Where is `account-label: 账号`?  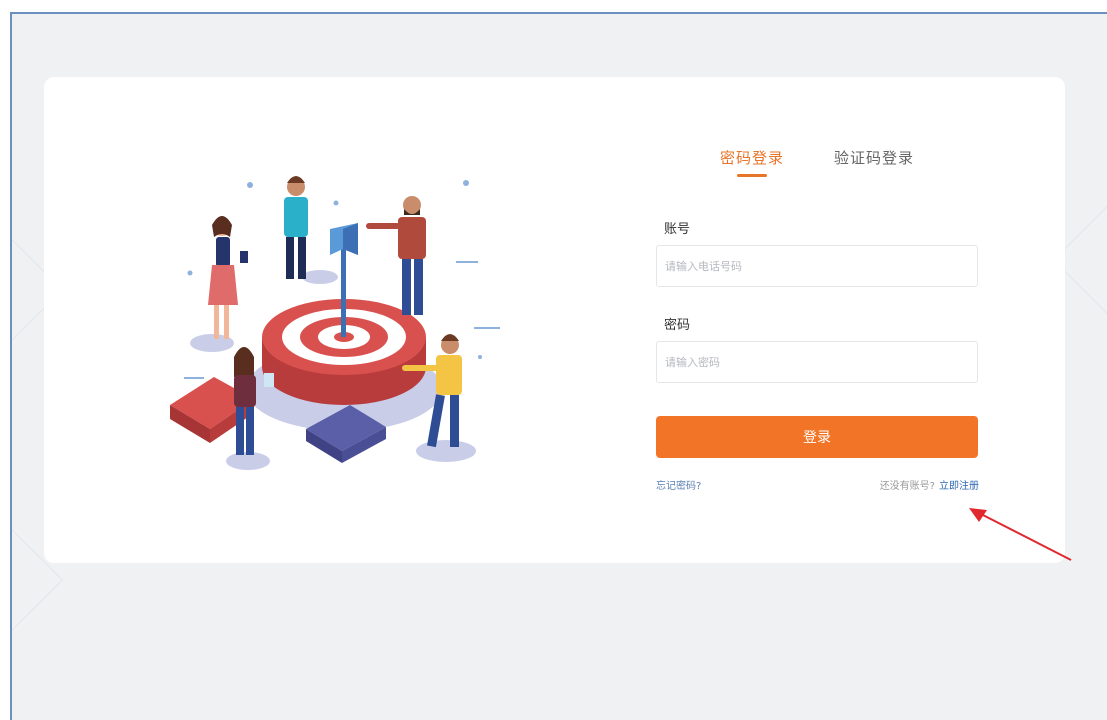 account-label: 账号 is located at coordinates (677, 229).